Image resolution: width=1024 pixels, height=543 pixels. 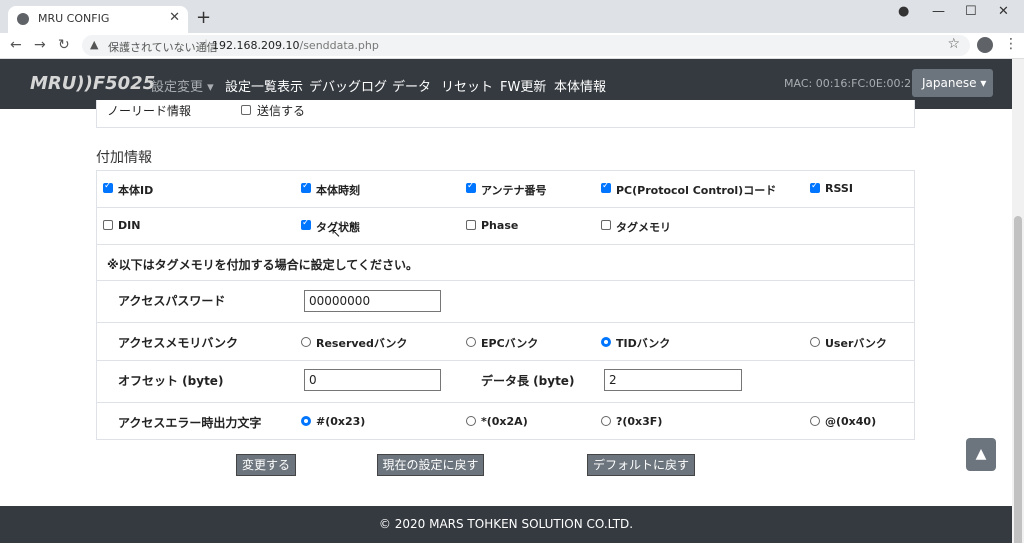 I want to click on nav-reset: リセット, so click(x=467, y=85).